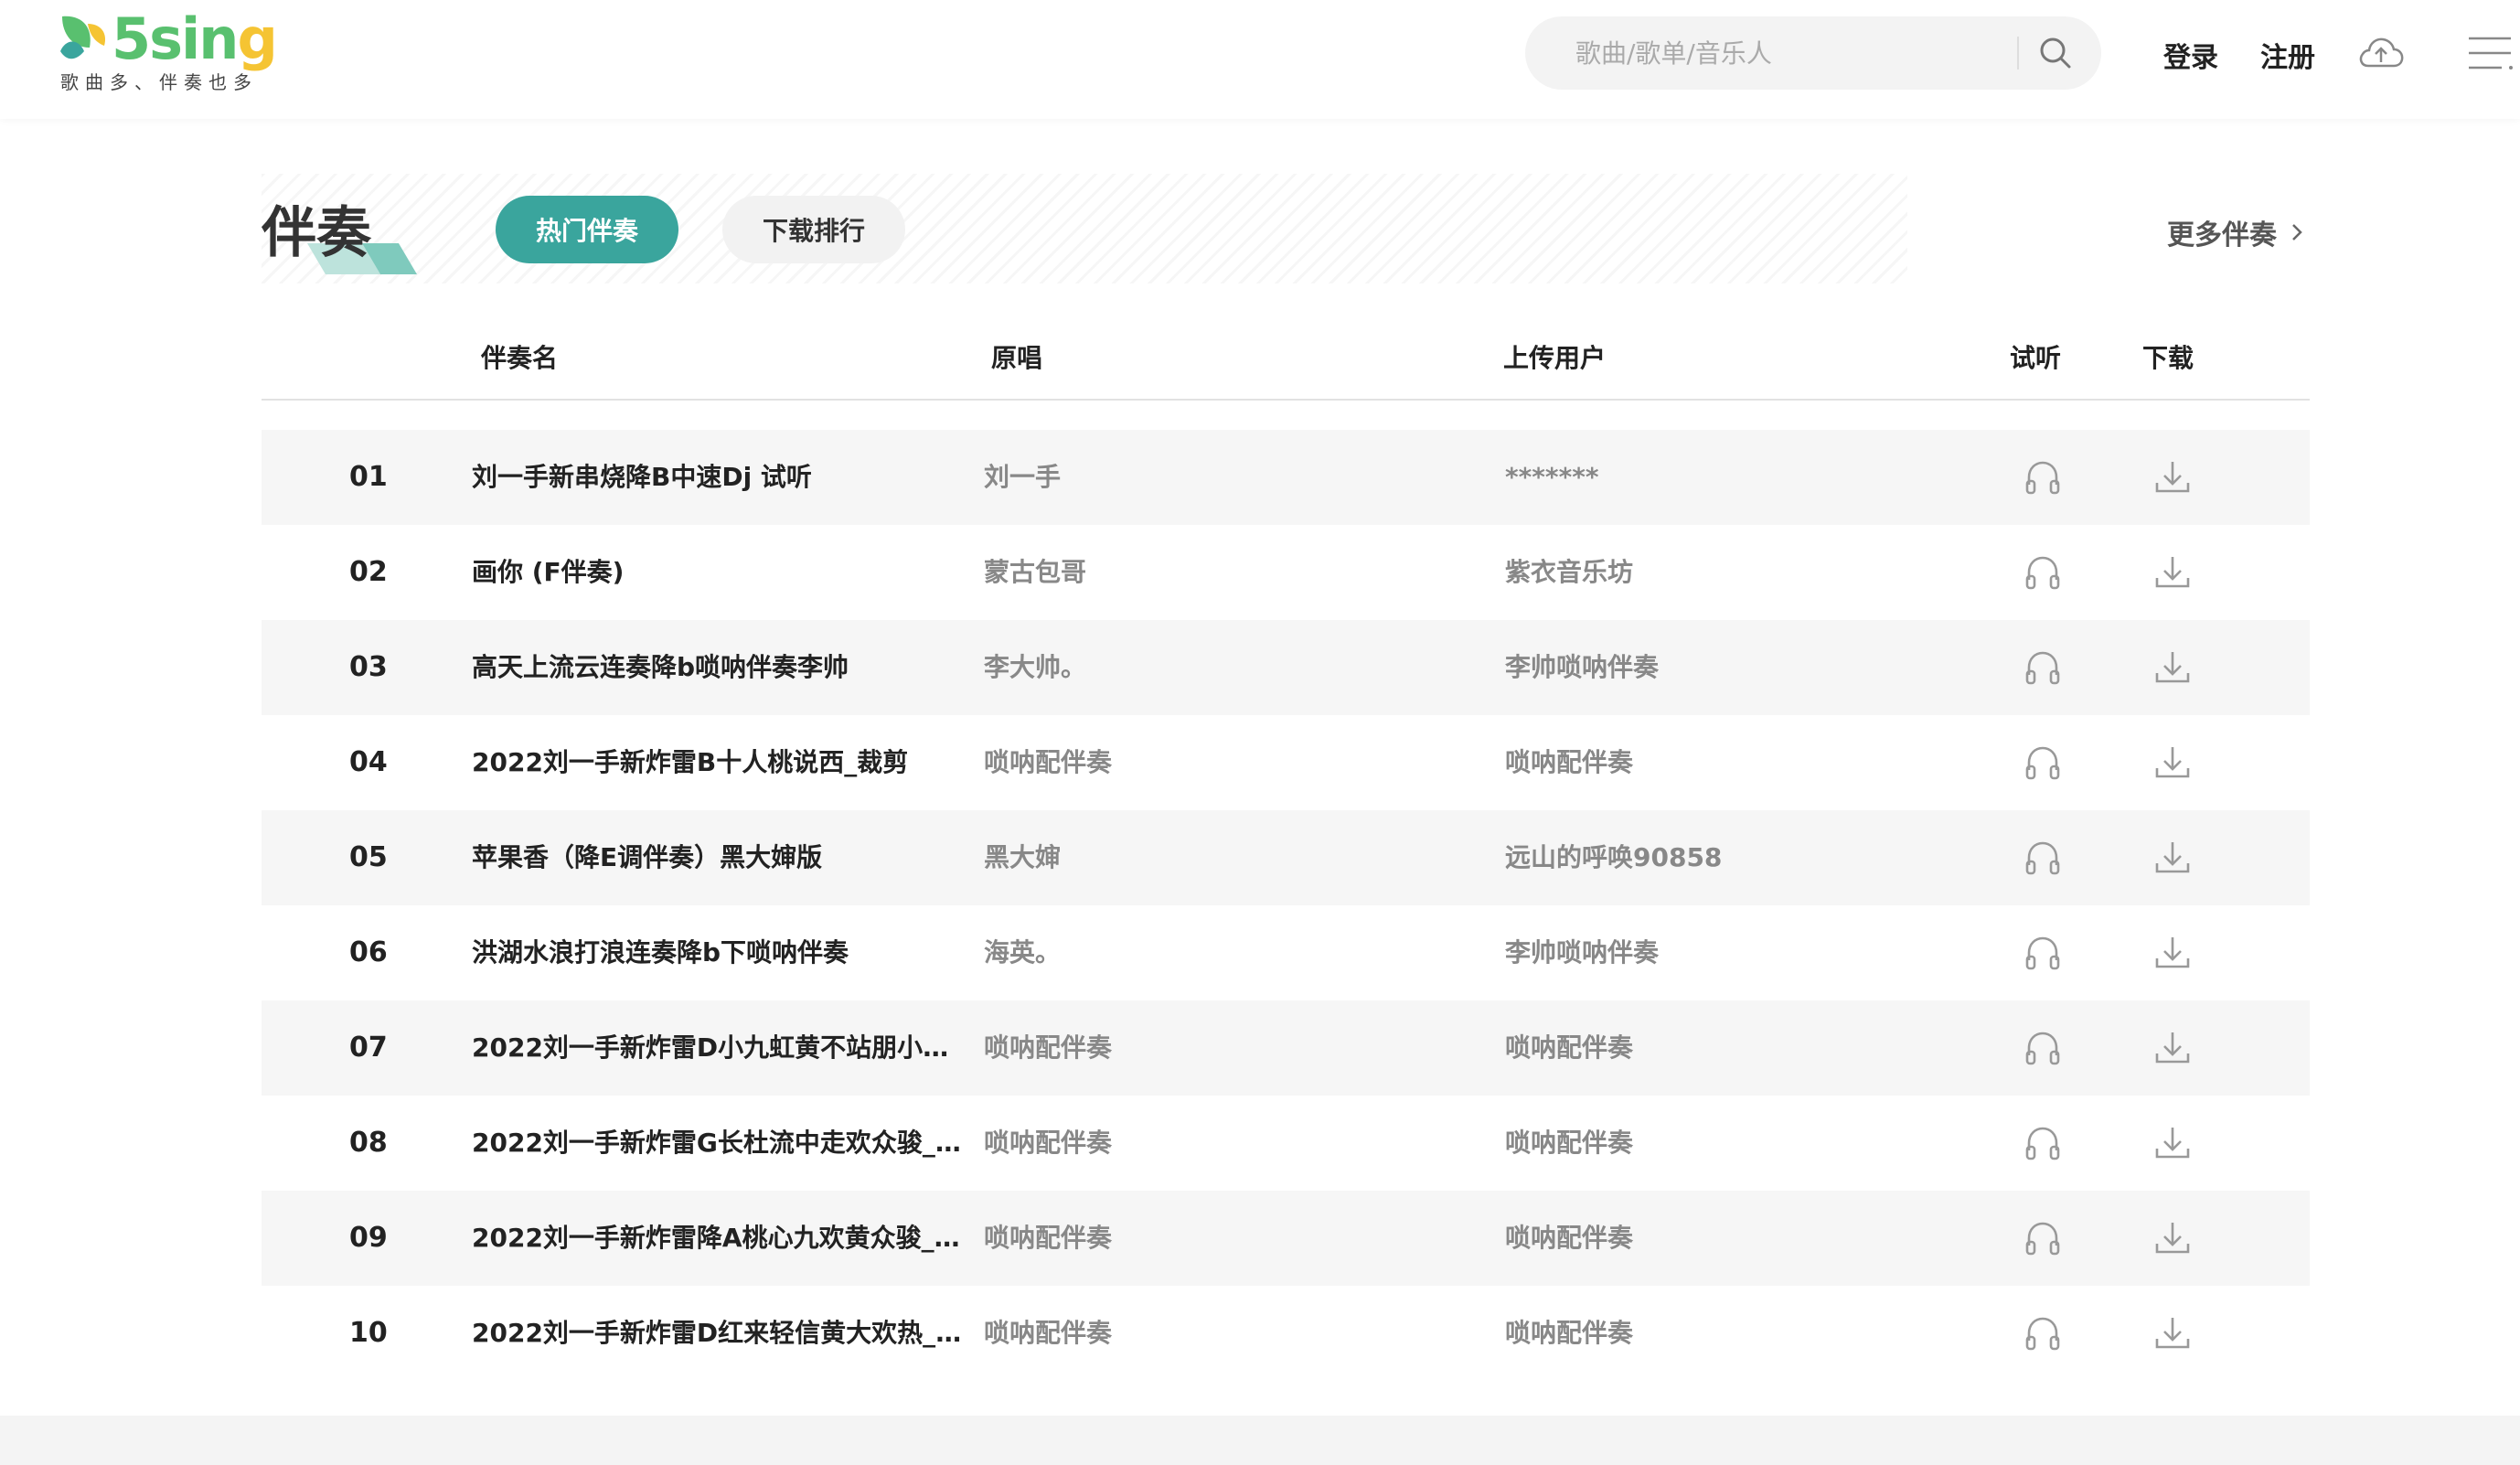 Image resolution: width=2520 pixels, height=1465 pixels. I want to click on original-singer-link: 黑大婶, so click(1221, 857).